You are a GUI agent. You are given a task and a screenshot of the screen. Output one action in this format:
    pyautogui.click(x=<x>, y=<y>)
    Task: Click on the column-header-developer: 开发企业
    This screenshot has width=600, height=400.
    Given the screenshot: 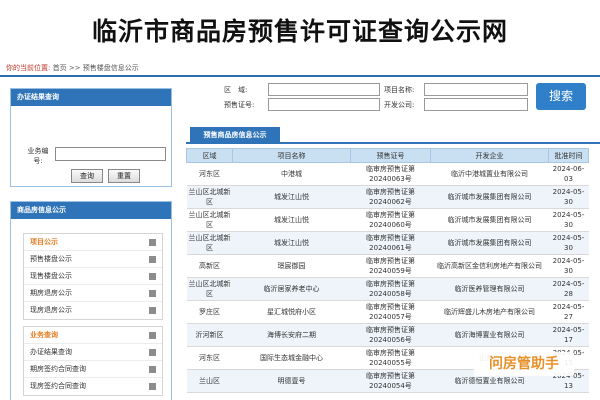 What is the action you would take?
    pyautogui.click(x=489, y=155)
    